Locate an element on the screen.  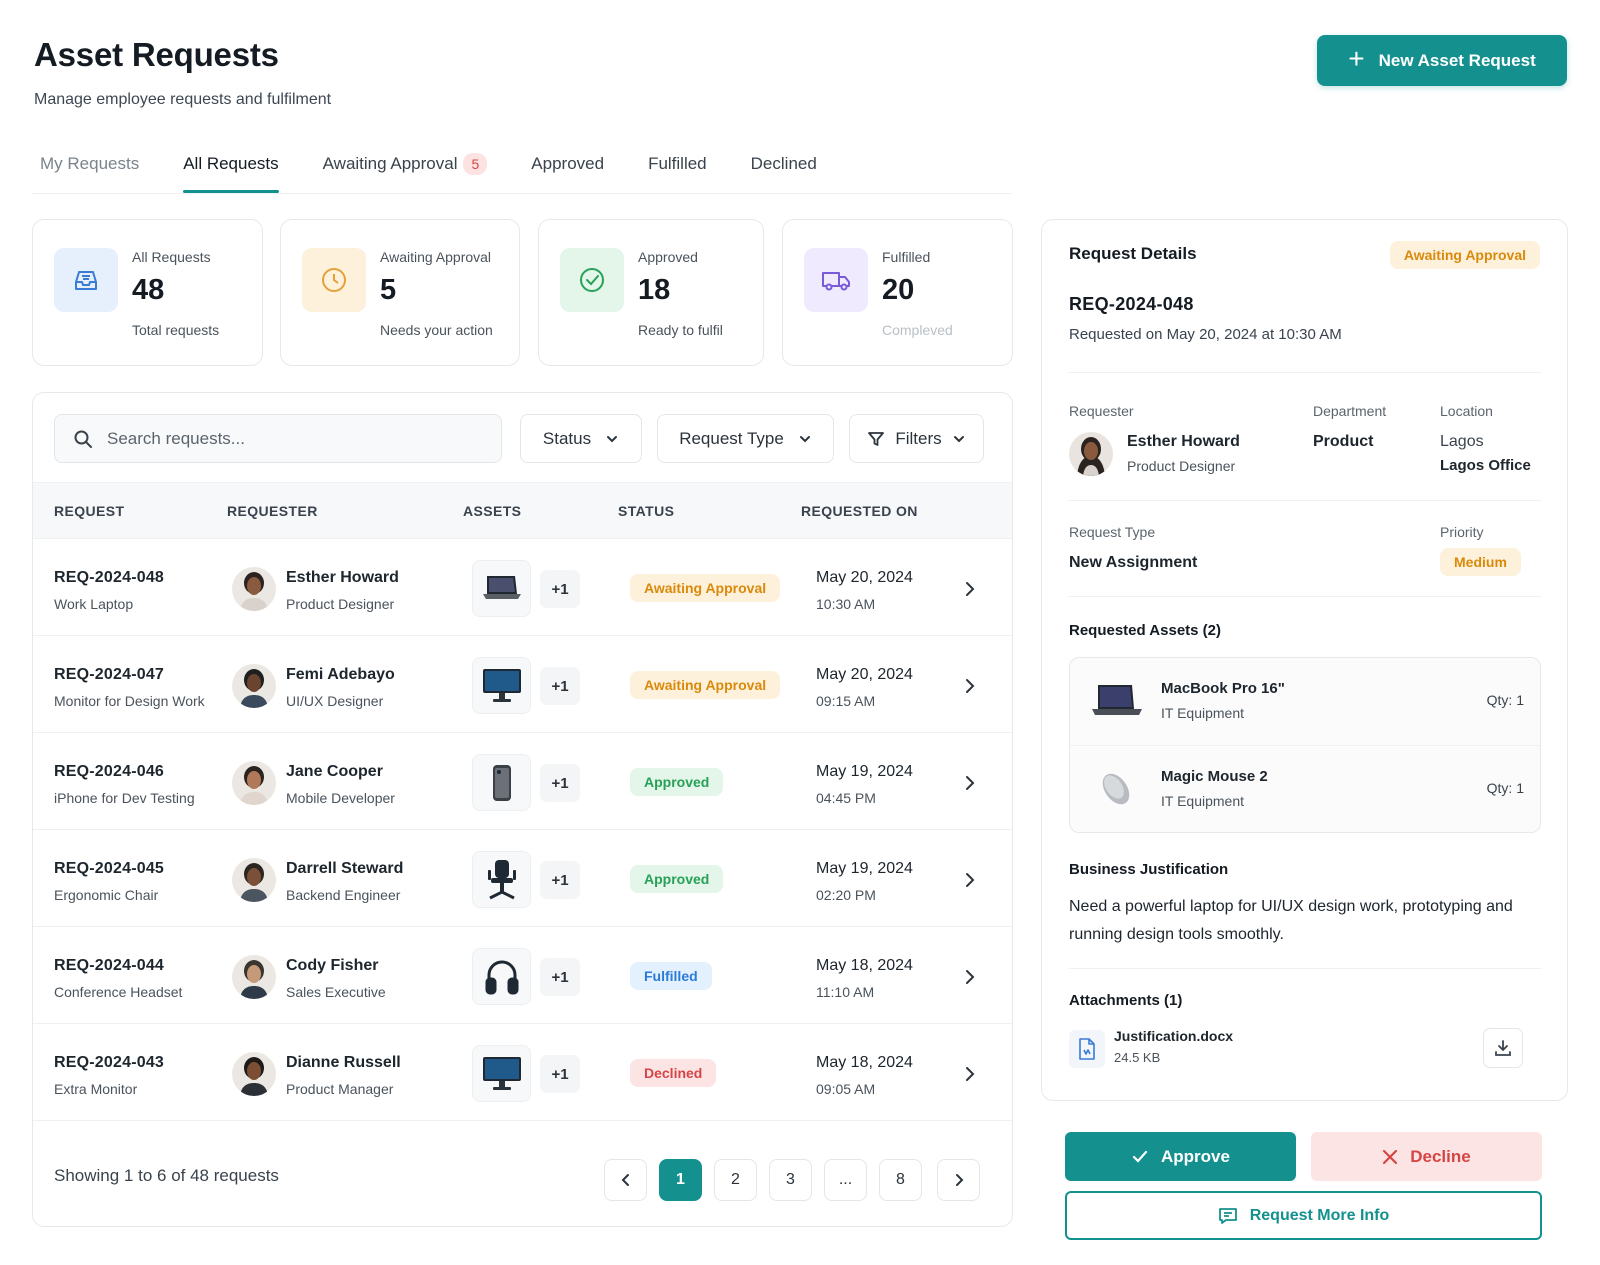
funnel-icon is located at coordinates (876, 438).